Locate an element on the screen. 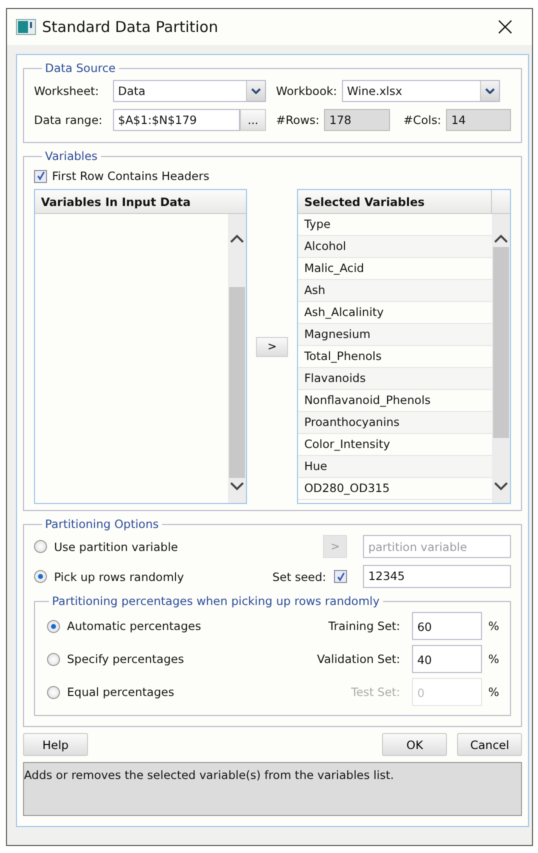 The image size is (538, 853). radio-label: Automatic percentages is located at coordinates (134, 626).